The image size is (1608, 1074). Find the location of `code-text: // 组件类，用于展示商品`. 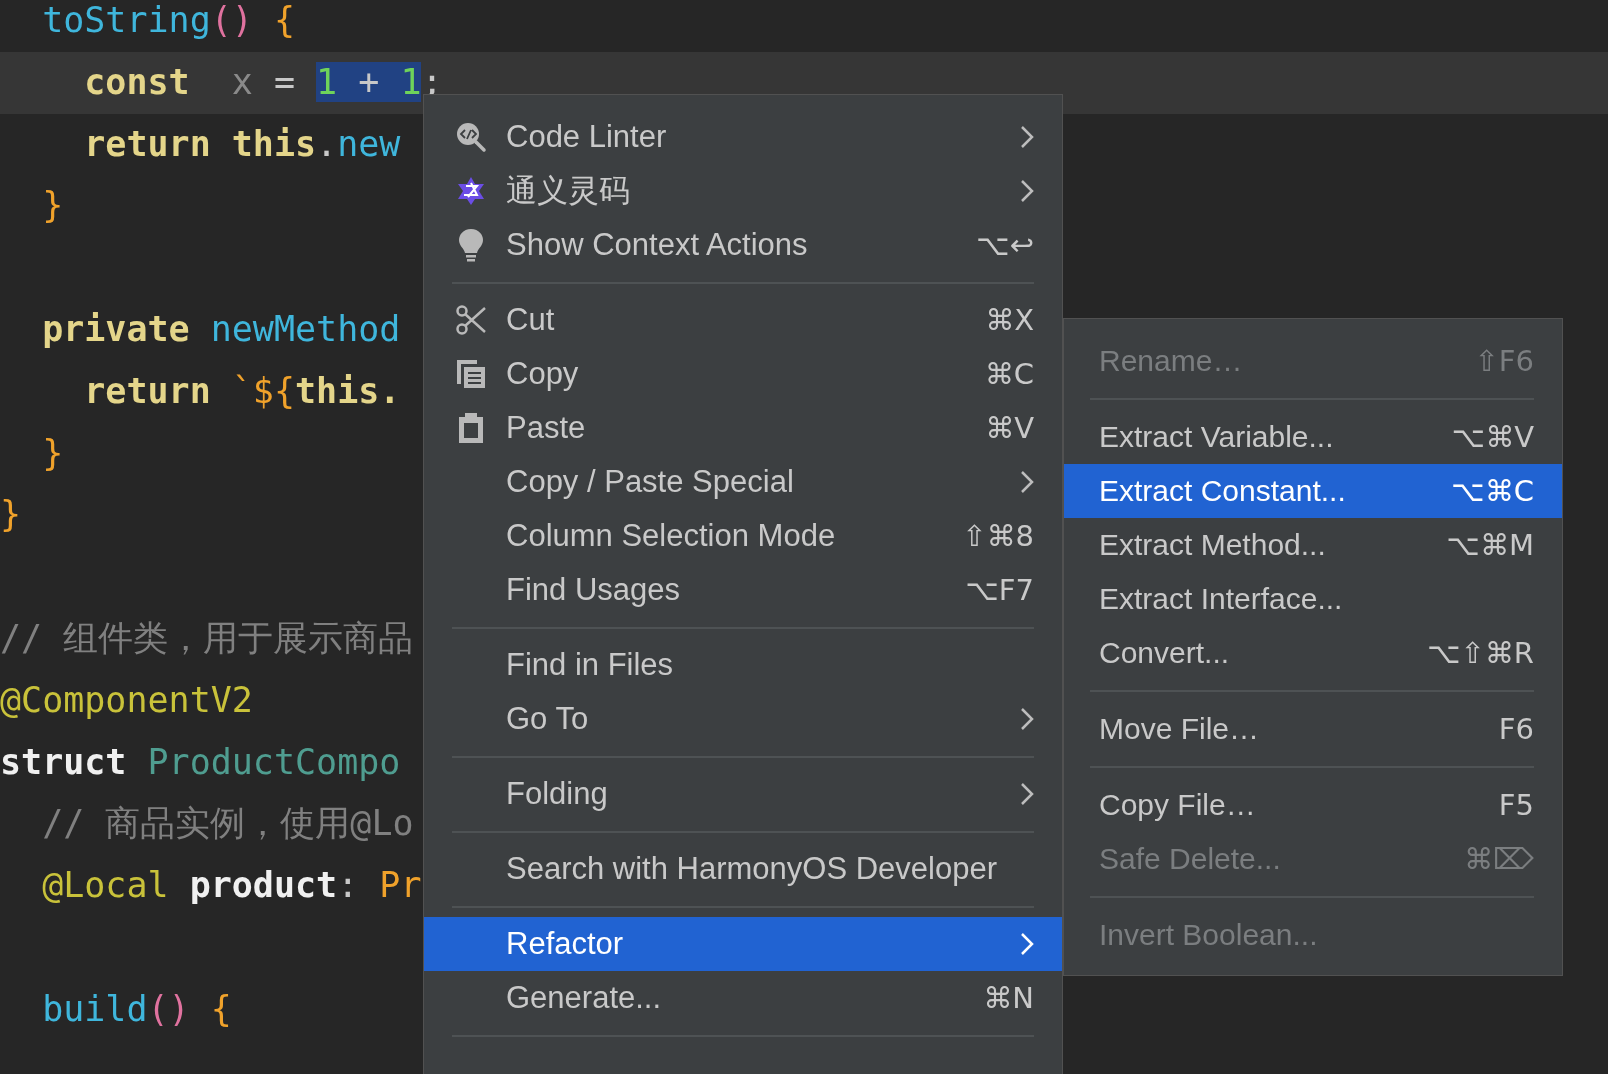

code-text: // 组件类，用于展示商品 is located at coordinates (207, 637).